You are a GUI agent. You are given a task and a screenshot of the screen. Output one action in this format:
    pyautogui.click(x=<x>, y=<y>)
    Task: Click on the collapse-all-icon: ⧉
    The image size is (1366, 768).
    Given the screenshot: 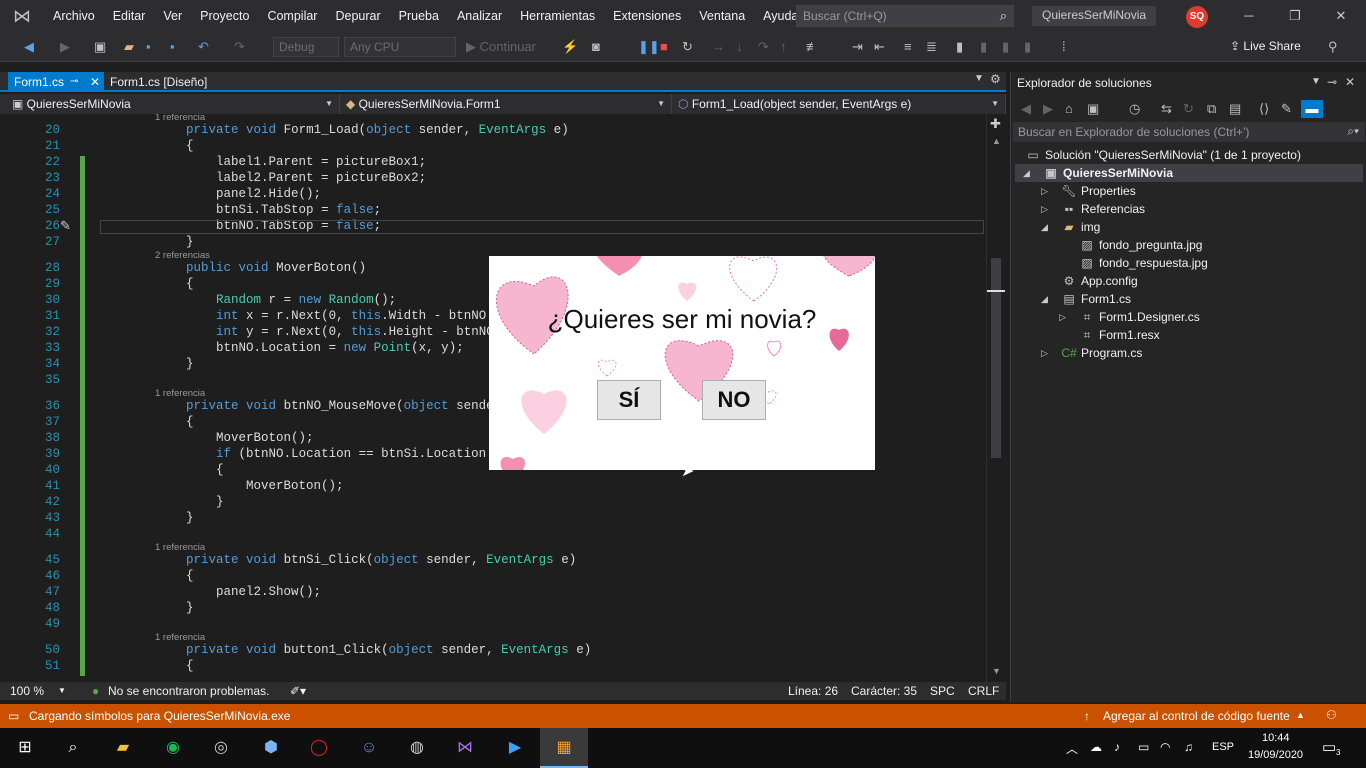 What is the action you would take?
    pyautogui.click(x=1211, y=109)
    